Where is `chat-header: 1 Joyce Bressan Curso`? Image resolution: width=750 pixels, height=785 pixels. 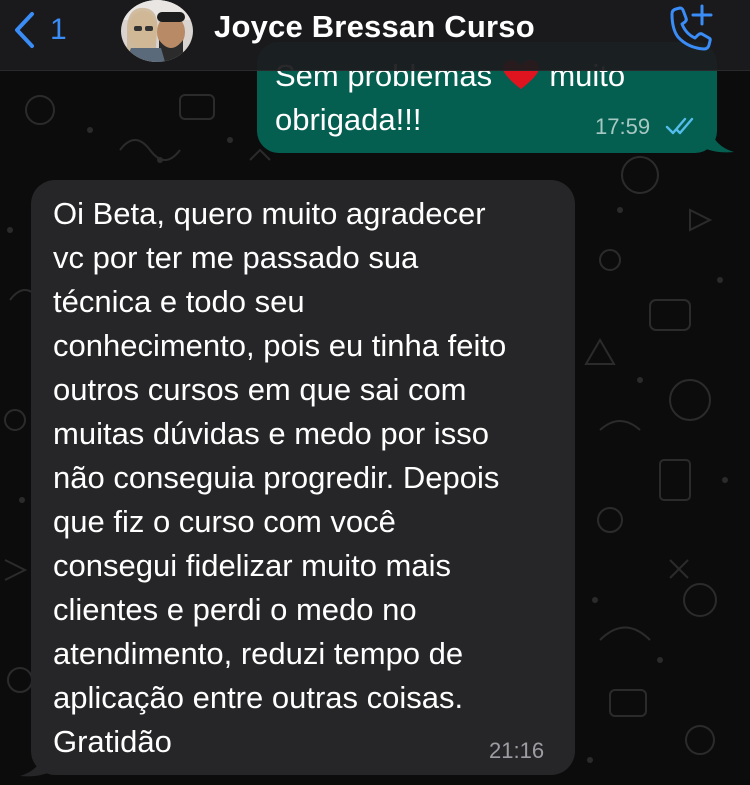
chat-header: 1 Joyce Bressan Curso is located at coordinates (375, 35).